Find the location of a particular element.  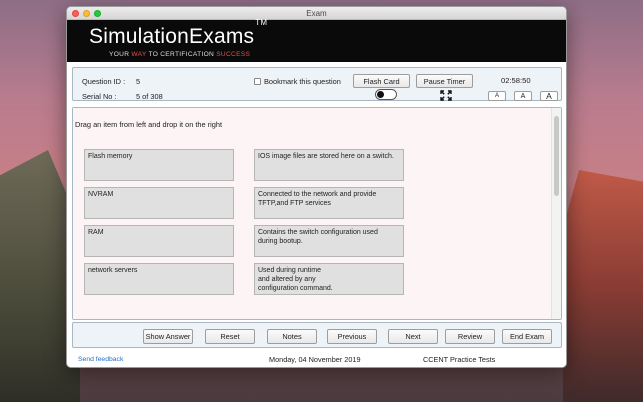

title-bar: Exam is located at coordinates (316, 13).